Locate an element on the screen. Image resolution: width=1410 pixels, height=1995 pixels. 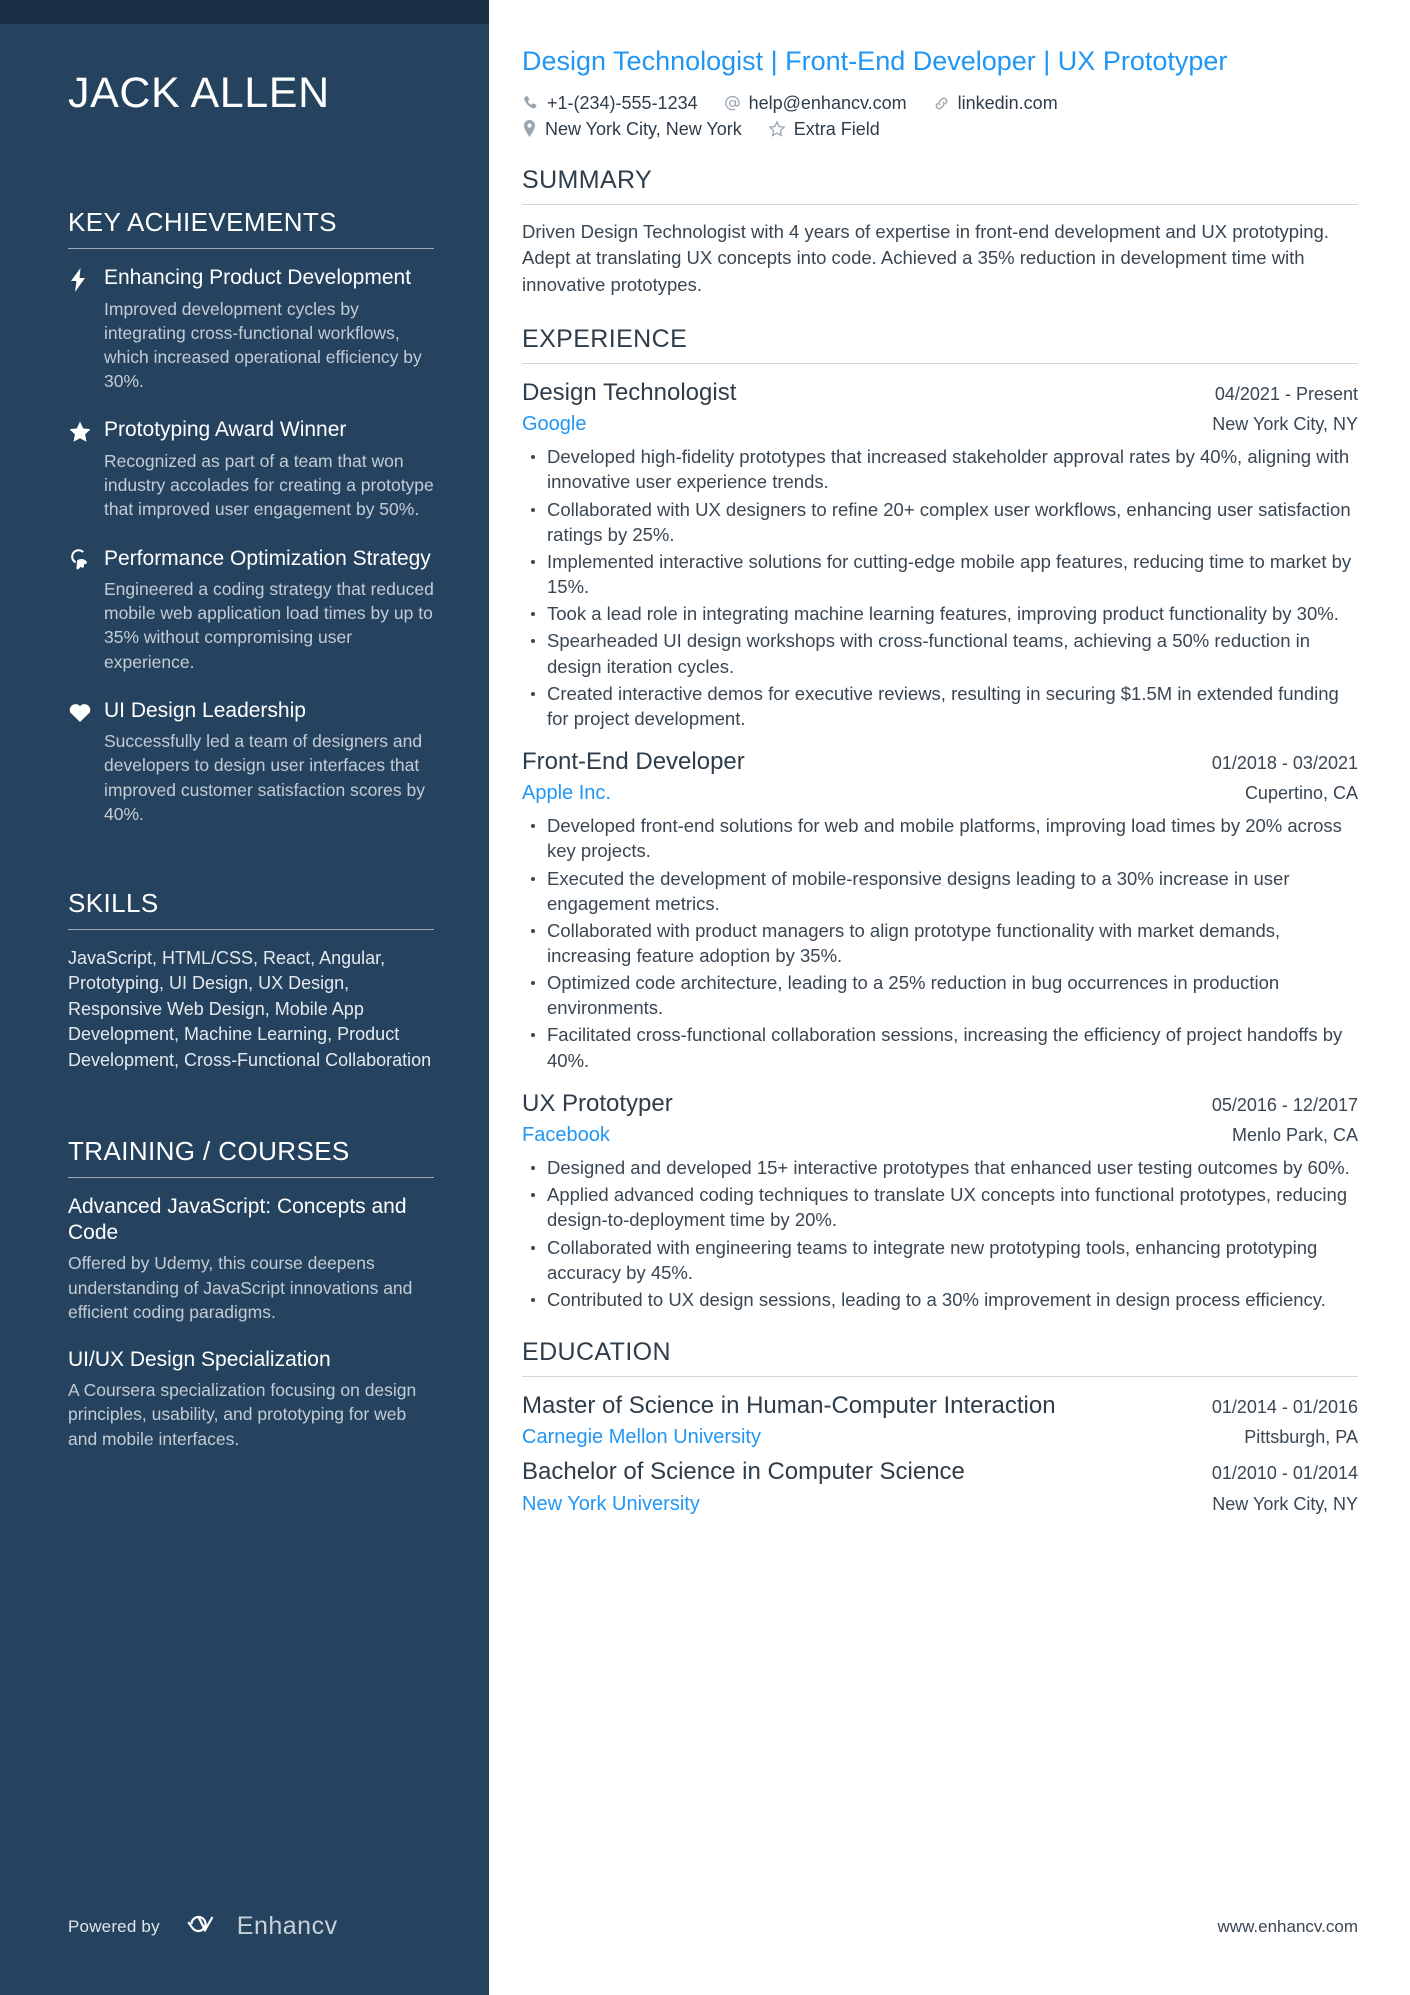
contact-location: New York City, New York is located at coordinates (632, 129).